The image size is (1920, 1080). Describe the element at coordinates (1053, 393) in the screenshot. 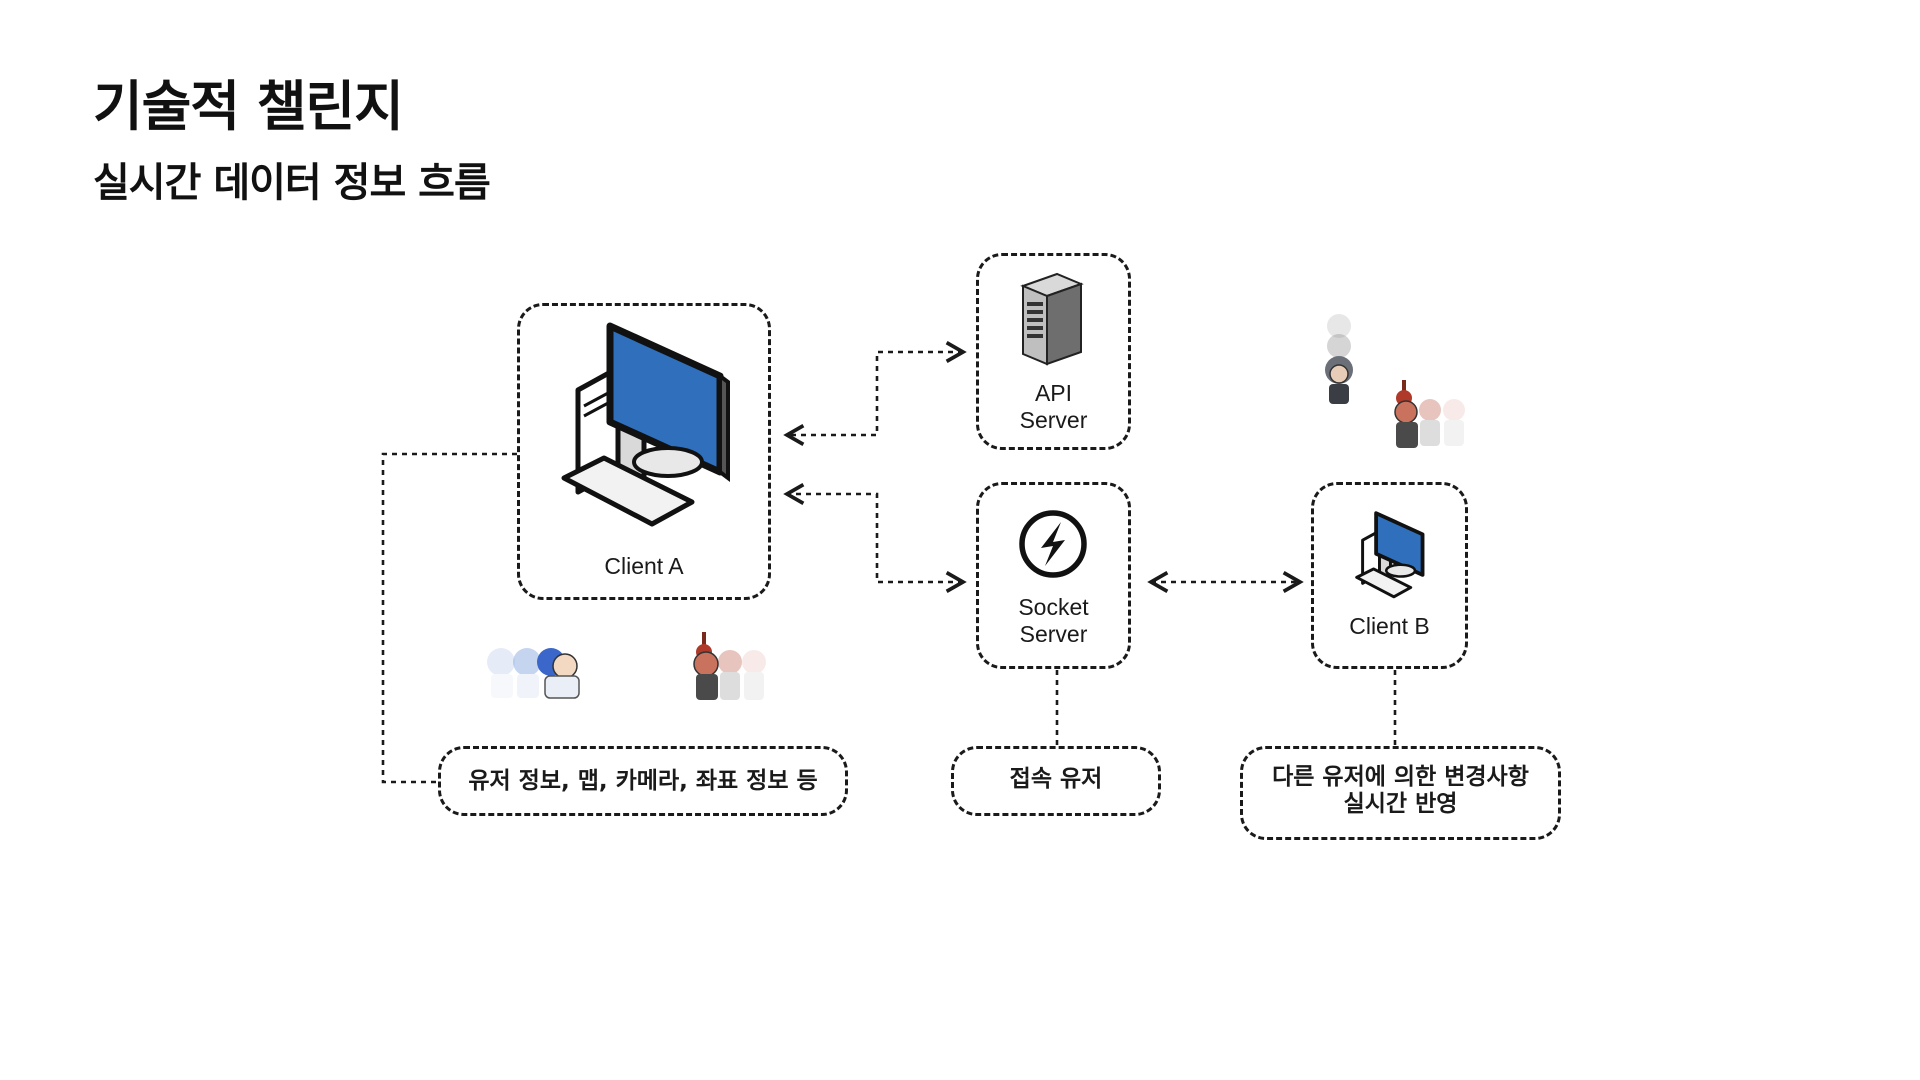

I see `api-server-label-line1: API` at that location.